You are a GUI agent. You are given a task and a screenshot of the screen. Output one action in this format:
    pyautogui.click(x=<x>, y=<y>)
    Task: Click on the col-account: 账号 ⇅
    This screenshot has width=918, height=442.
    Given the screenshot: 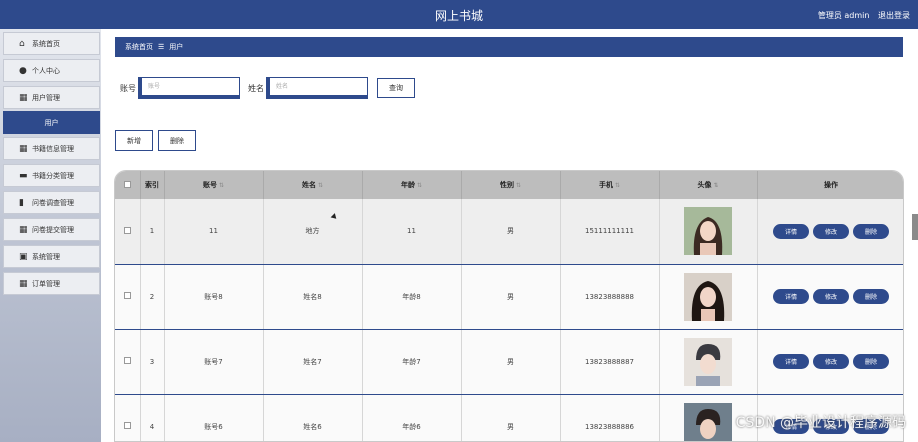 What is the action you would take?
    pyautogui.click(x=214, y=185)
    